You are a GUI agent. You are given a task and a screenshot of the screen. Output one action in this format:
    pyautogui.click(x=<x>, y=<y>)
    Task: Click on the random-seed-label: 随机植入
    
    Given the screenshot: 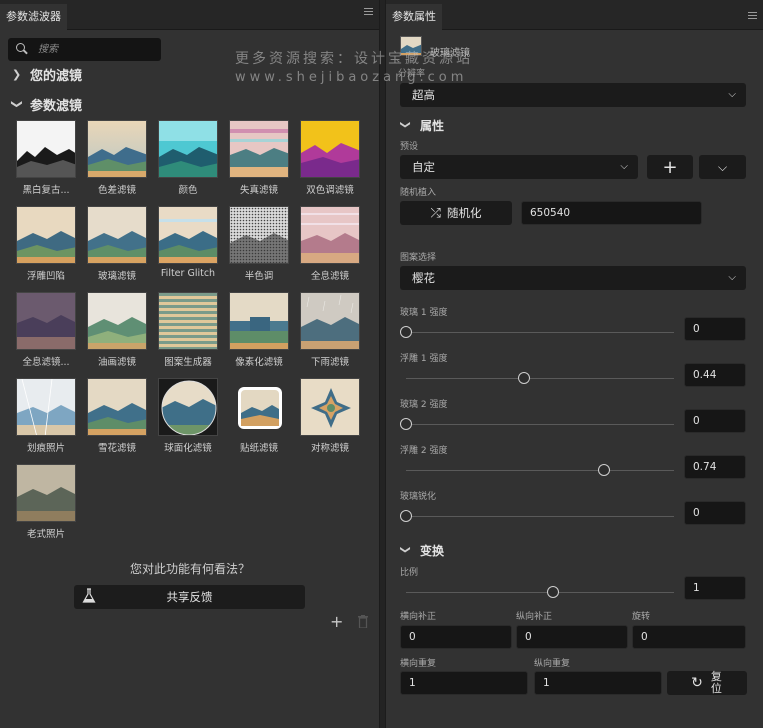 What is the action you would take?
    pyautogui.click(x=418, y=193)
    